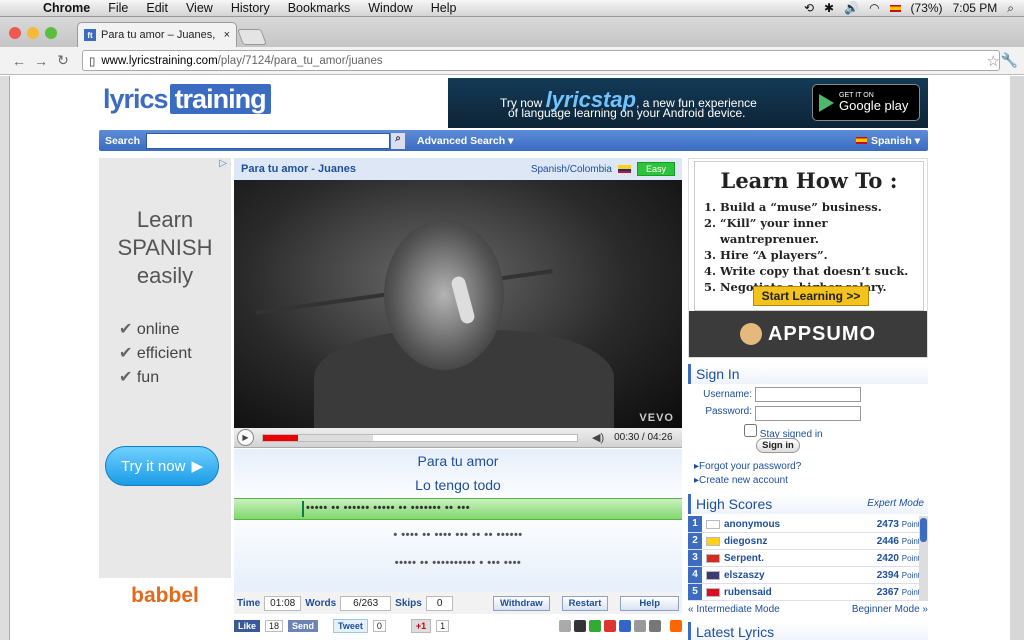 The height and width of the screenshot is (640, 1024). I want to click on forward-icon: →, so click(41, 61).